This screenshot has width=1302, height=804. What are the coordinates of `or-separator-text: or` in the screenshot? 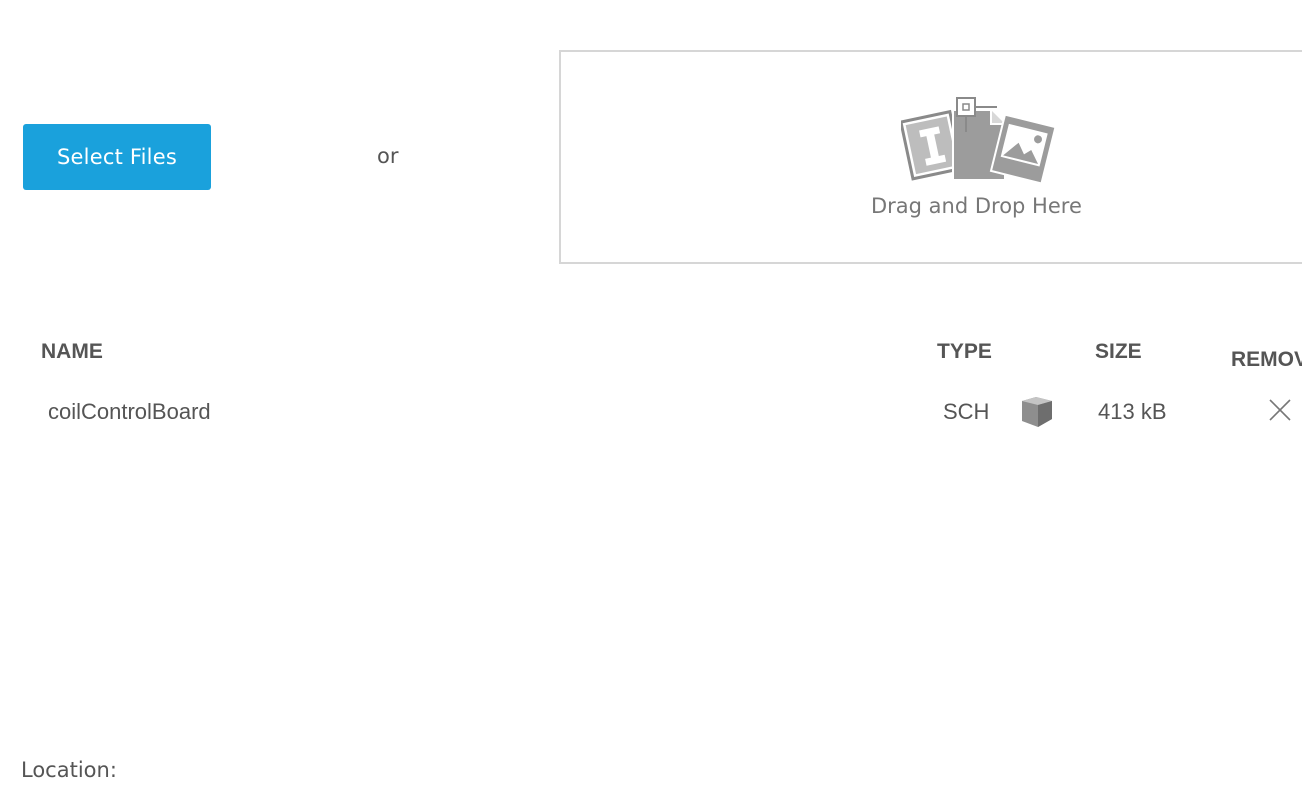 It's located at (388, 156).